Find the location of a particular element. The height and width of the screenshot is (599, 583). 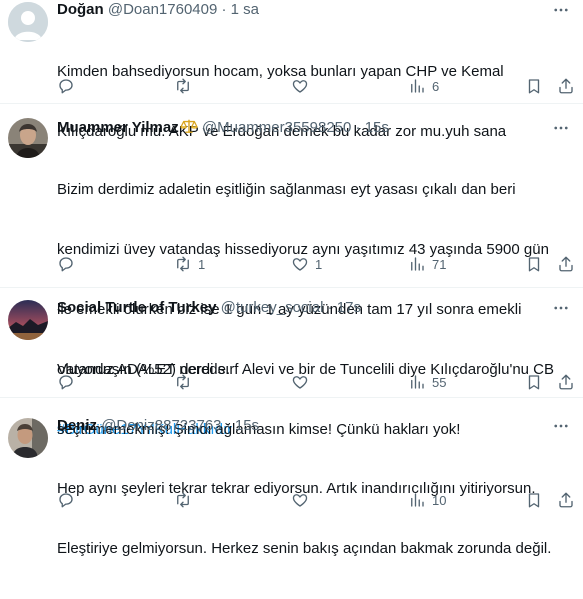

scales-emoji-icon is located at coordinates (189, 128).